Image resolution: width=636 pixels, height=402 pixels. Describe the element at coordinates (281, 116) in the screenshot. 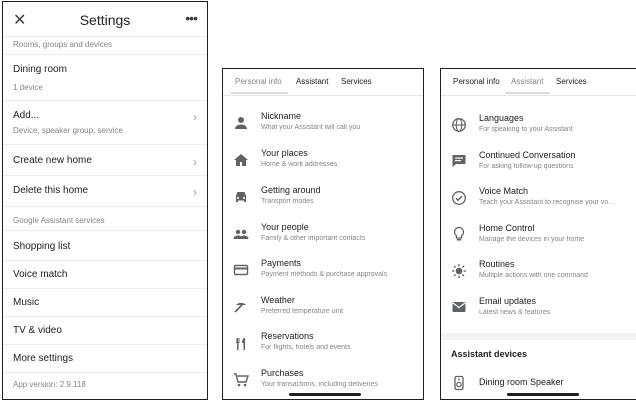

I see `nickname-title: Nickname` at that location.